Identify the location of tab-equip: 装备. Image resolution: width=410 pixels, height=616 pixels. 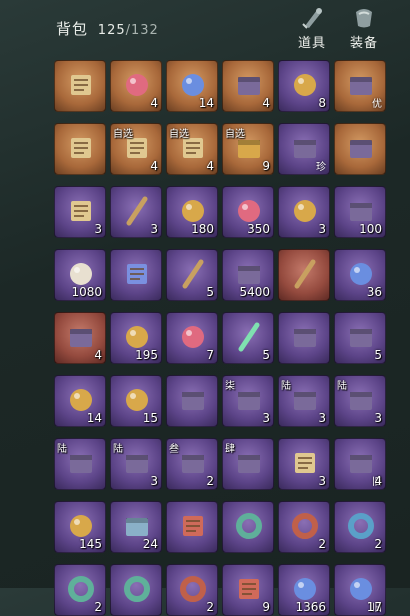
(364, 28).